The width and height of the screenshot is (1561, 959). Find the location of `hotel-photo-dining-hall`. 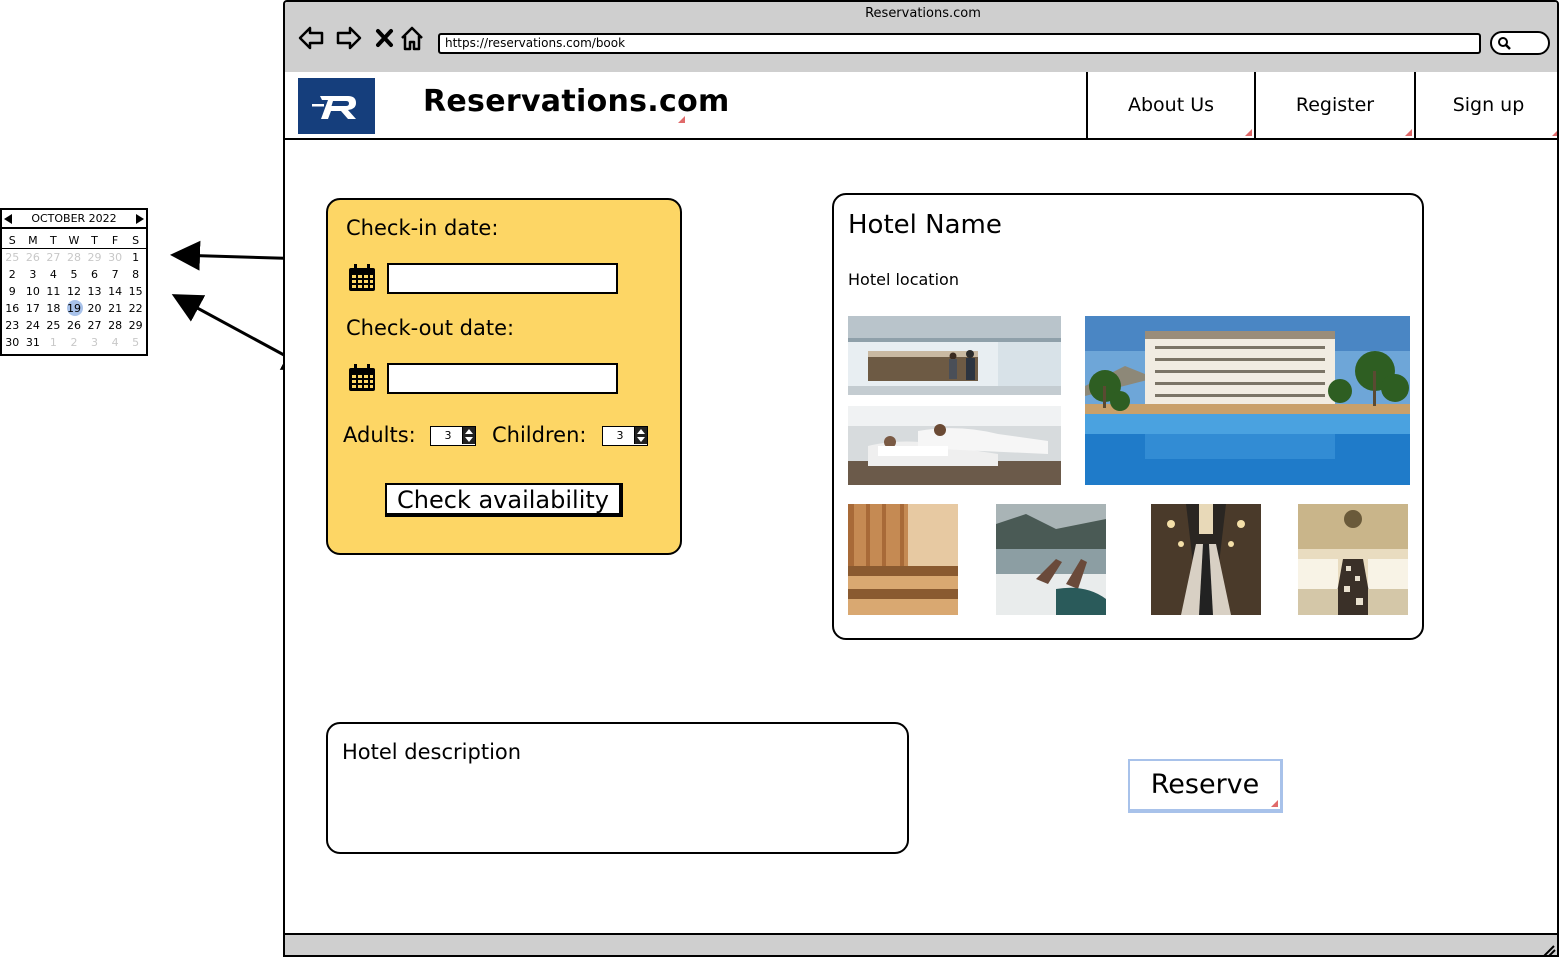

hotel-photo-dining-hall is located at coordinates (1206, 559).